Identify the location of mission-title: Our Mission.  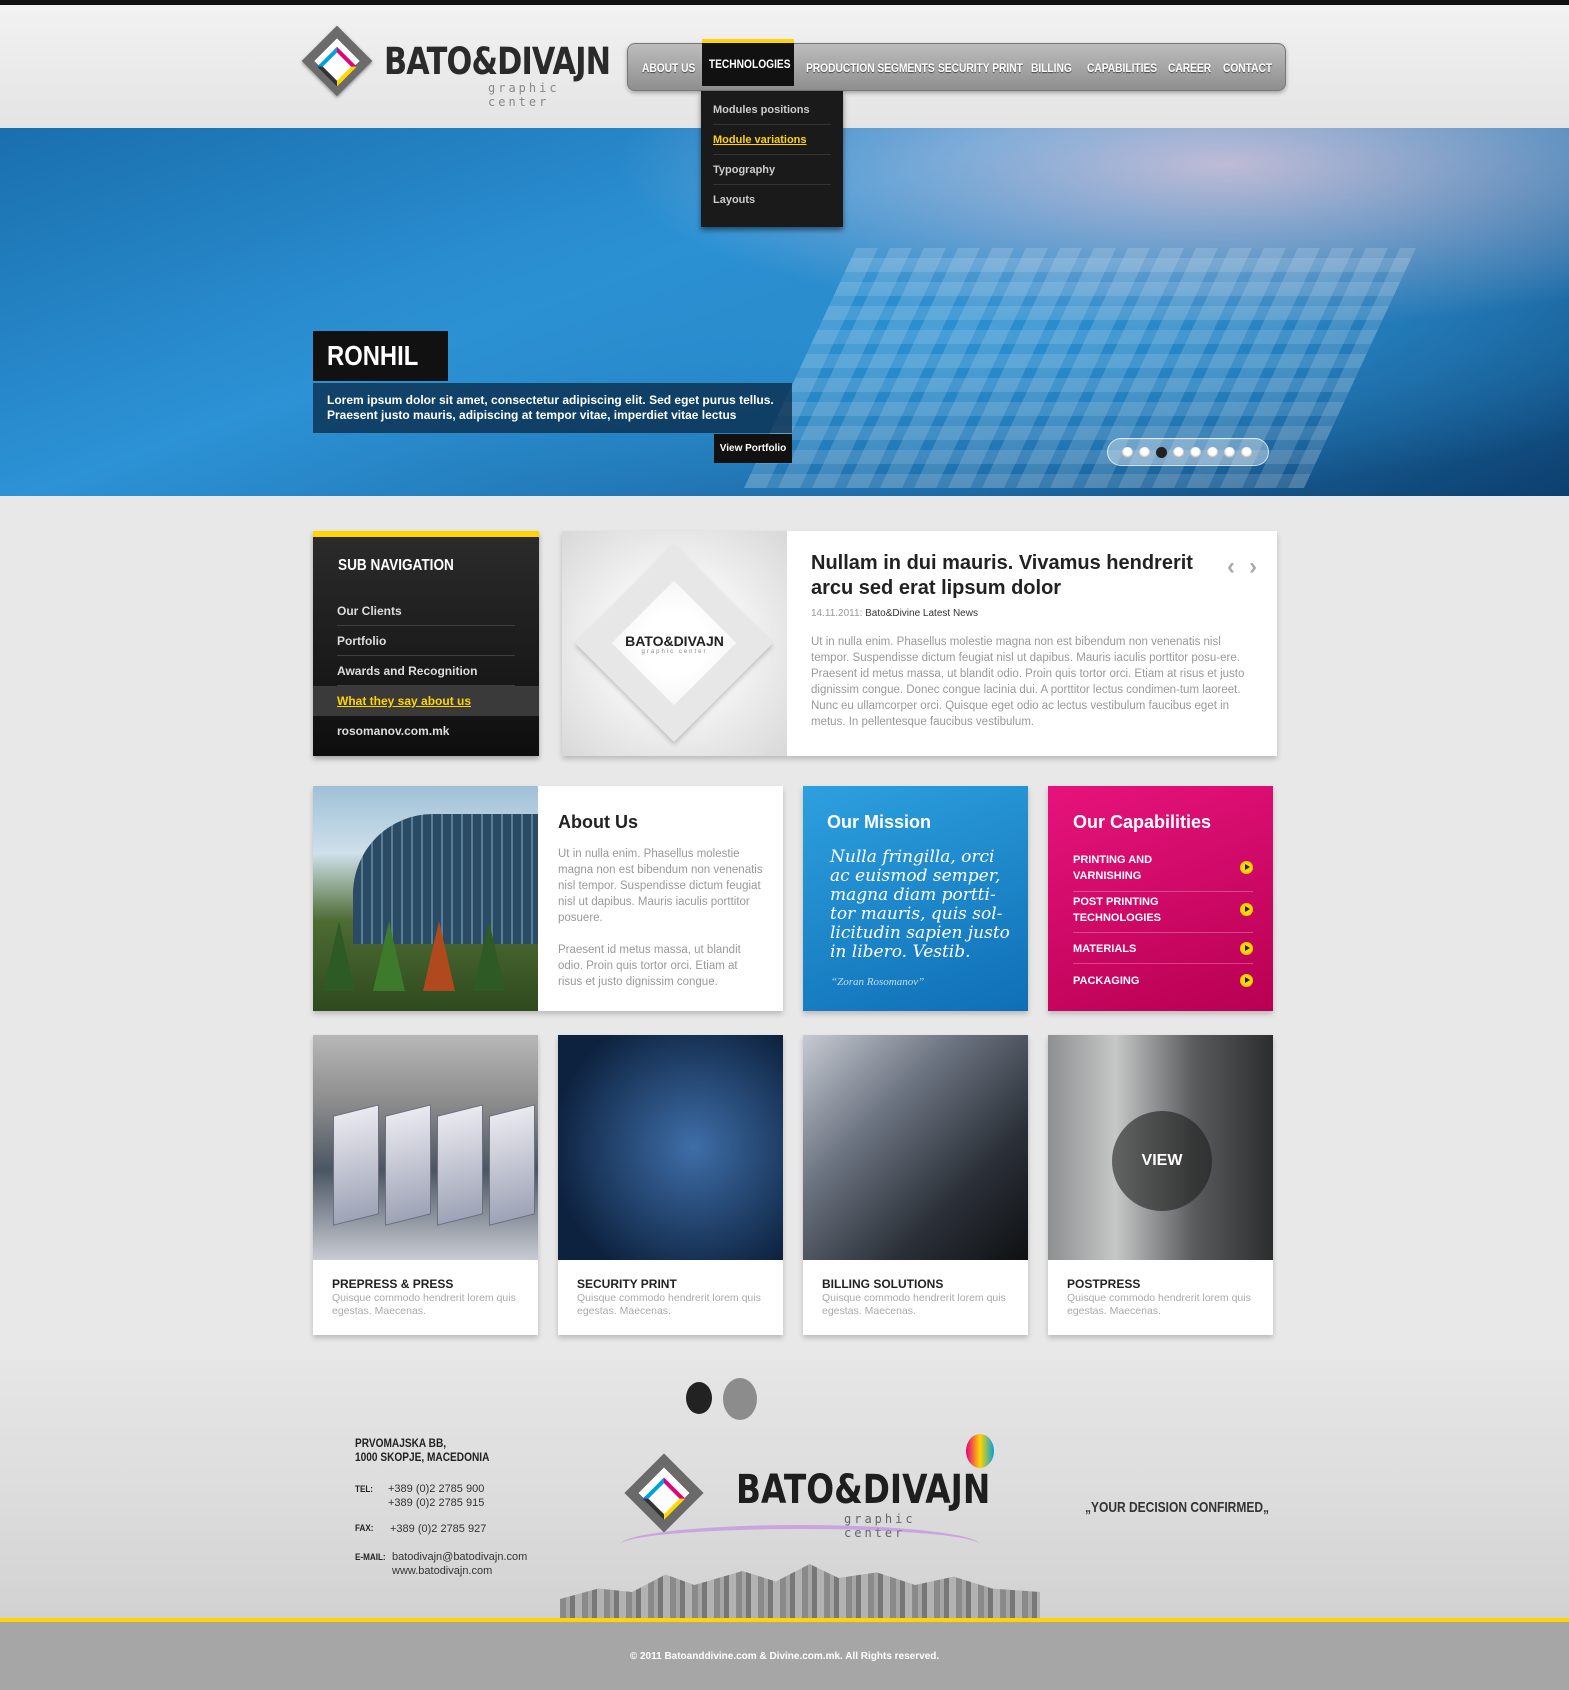
(879, 822).